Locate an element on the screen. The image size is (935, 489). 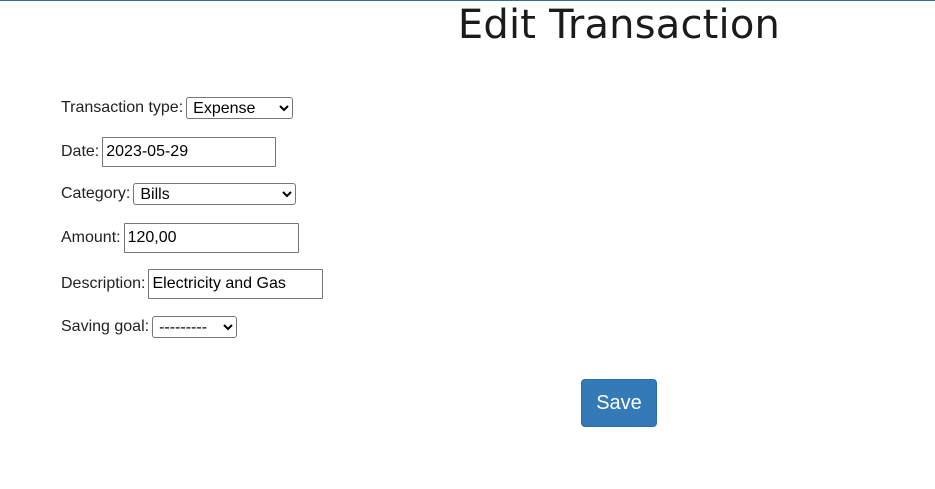
amount-row: Amount: is located at coordinates (180, 238).